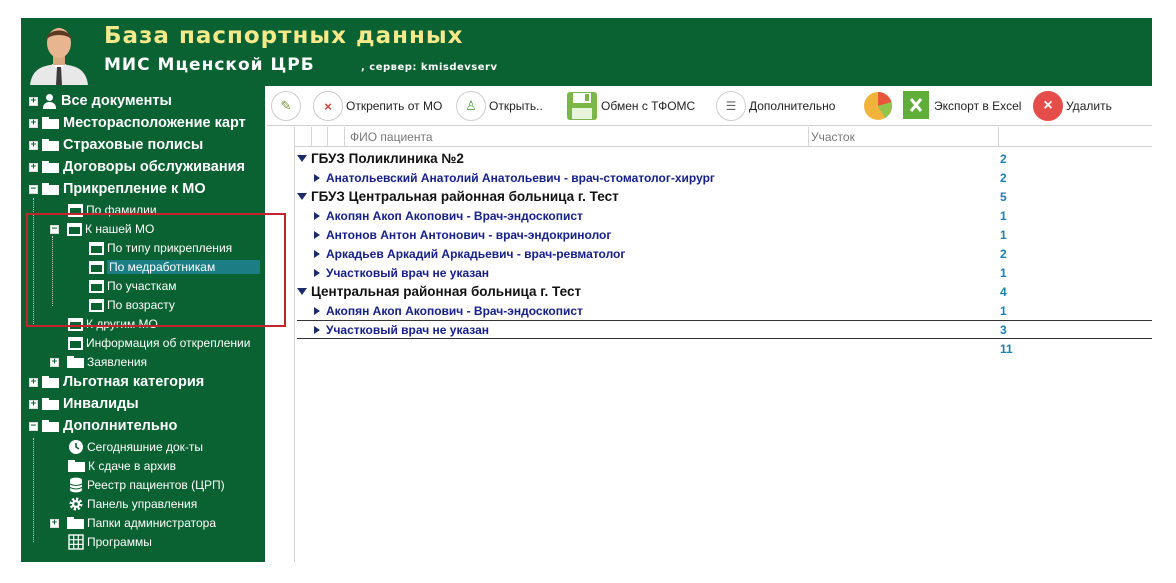  What do you see at coordinates (76, 504) in the screenshot?
I see `gear-icon` at bounding box center [76, 504].